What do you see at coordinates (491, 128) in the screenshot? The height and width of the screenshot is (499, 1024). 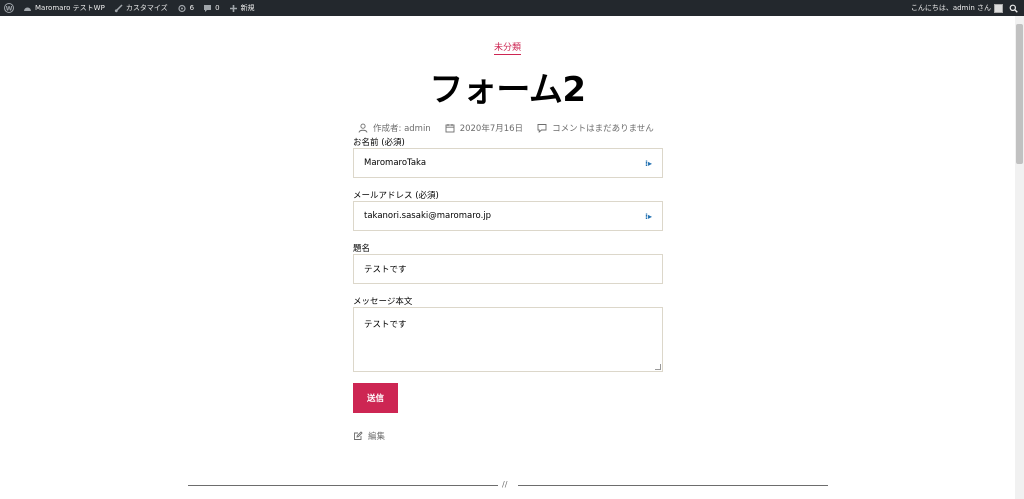 I see `date-link: 2020年7月16日` at bounding box center [491, 128].